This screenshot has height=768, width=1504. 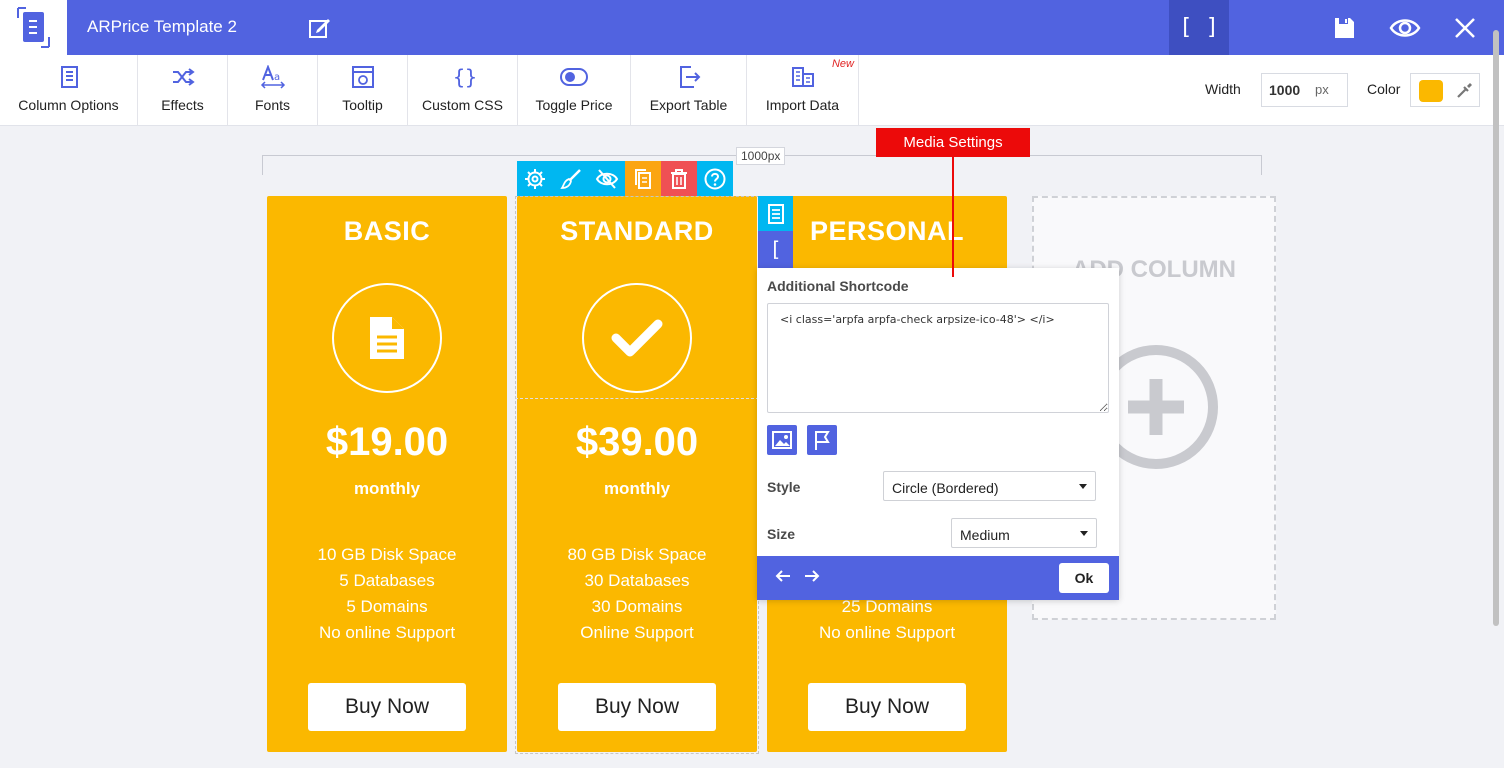 What do you see at coordinates (1322, 89) in the screenshot?
I see `width-unit: px` at bounding box center [1322, 89].